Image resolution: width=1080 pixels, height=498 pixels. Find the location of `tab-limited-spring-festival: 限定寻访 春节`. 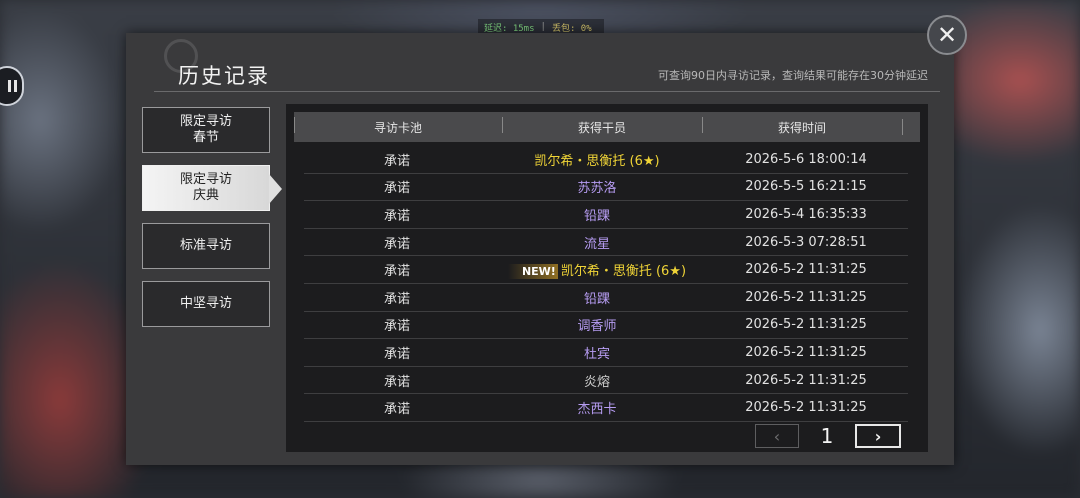

tab-limited-spring-festival: 限定寻访 春节 is located at coordinates (206, 130).